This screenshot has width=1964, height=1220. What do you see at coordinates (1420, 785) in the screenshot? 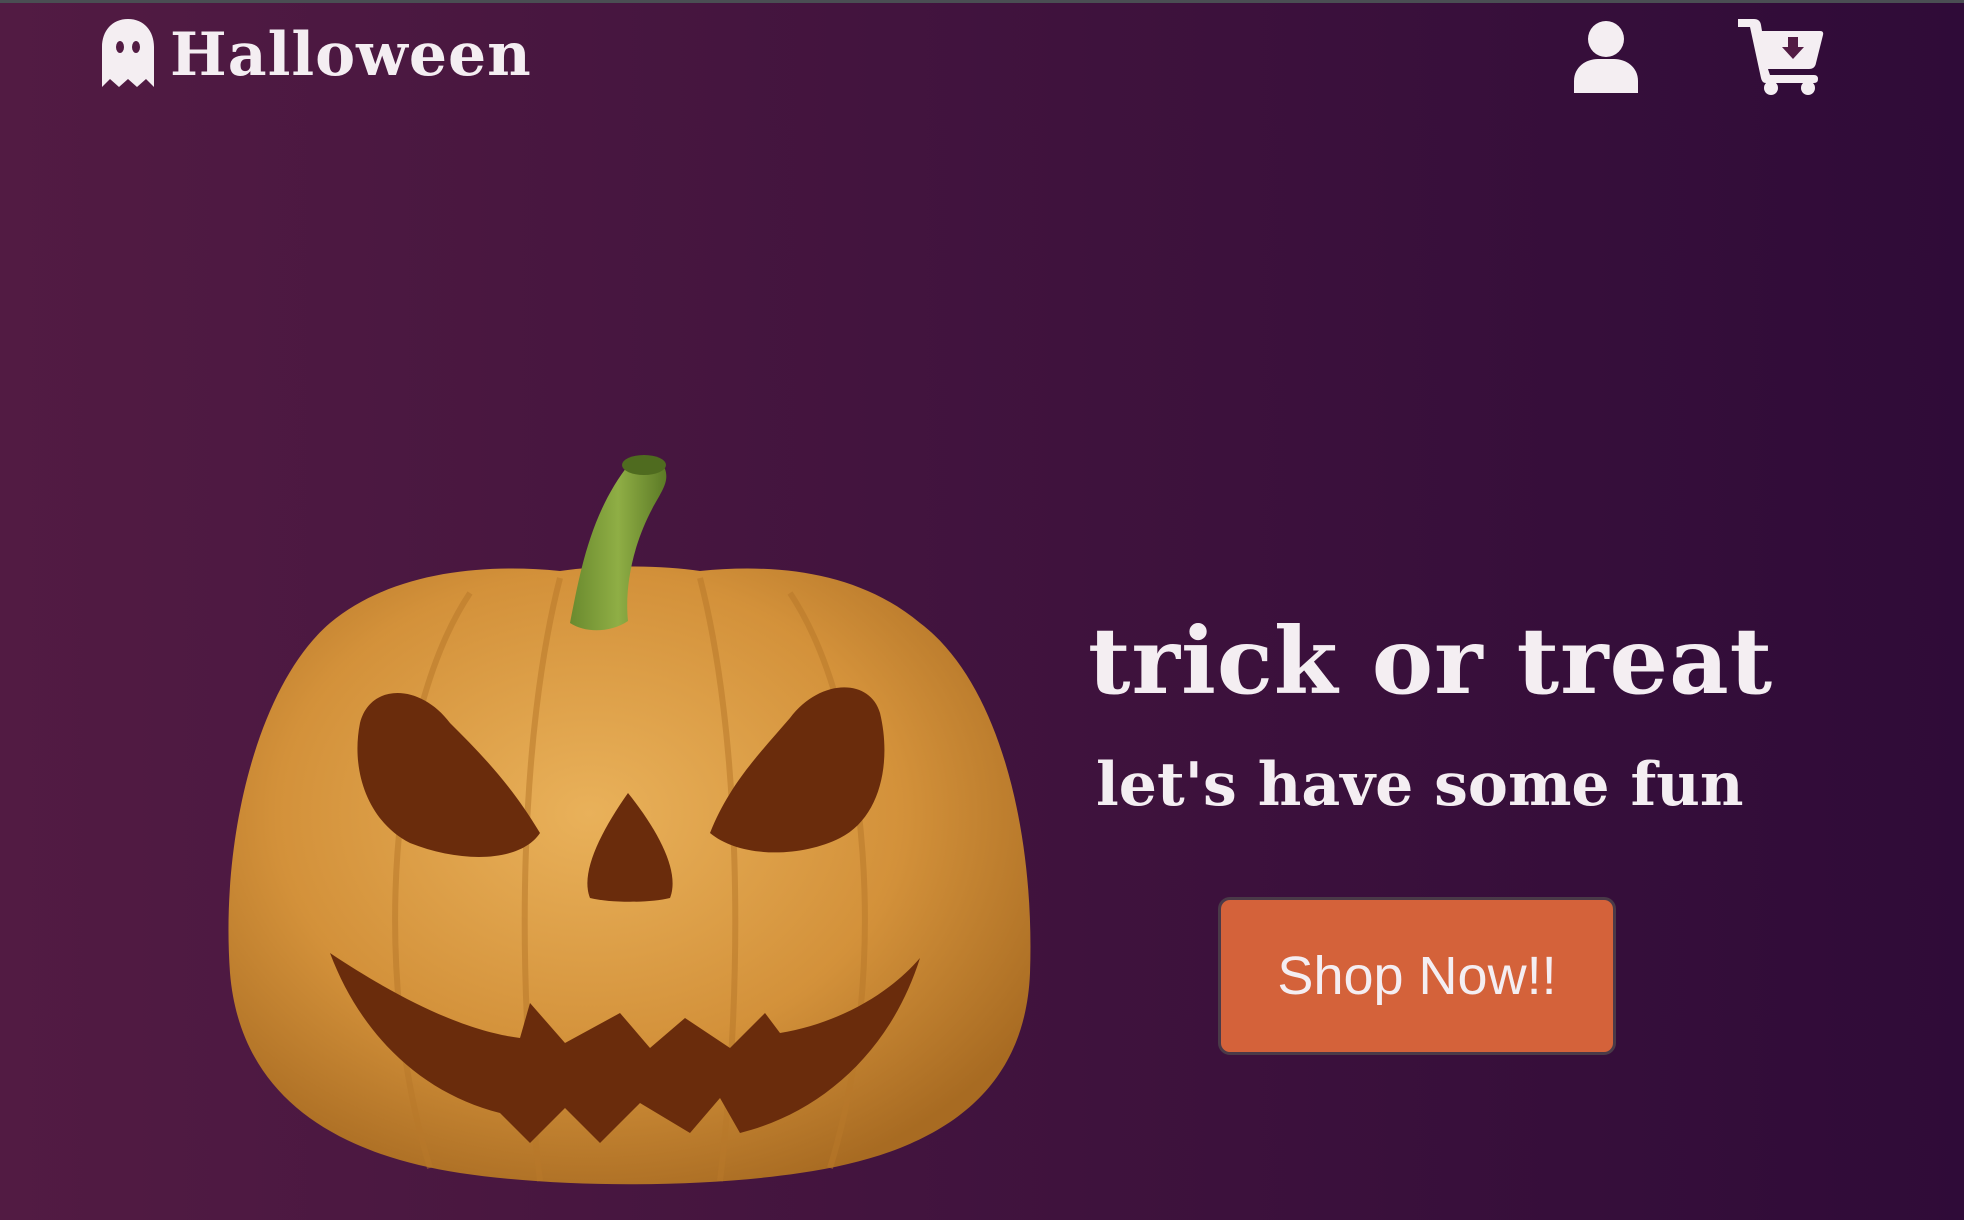
I see `hero-subtitle: let's have some fun` at bounding box center [1420, 785].